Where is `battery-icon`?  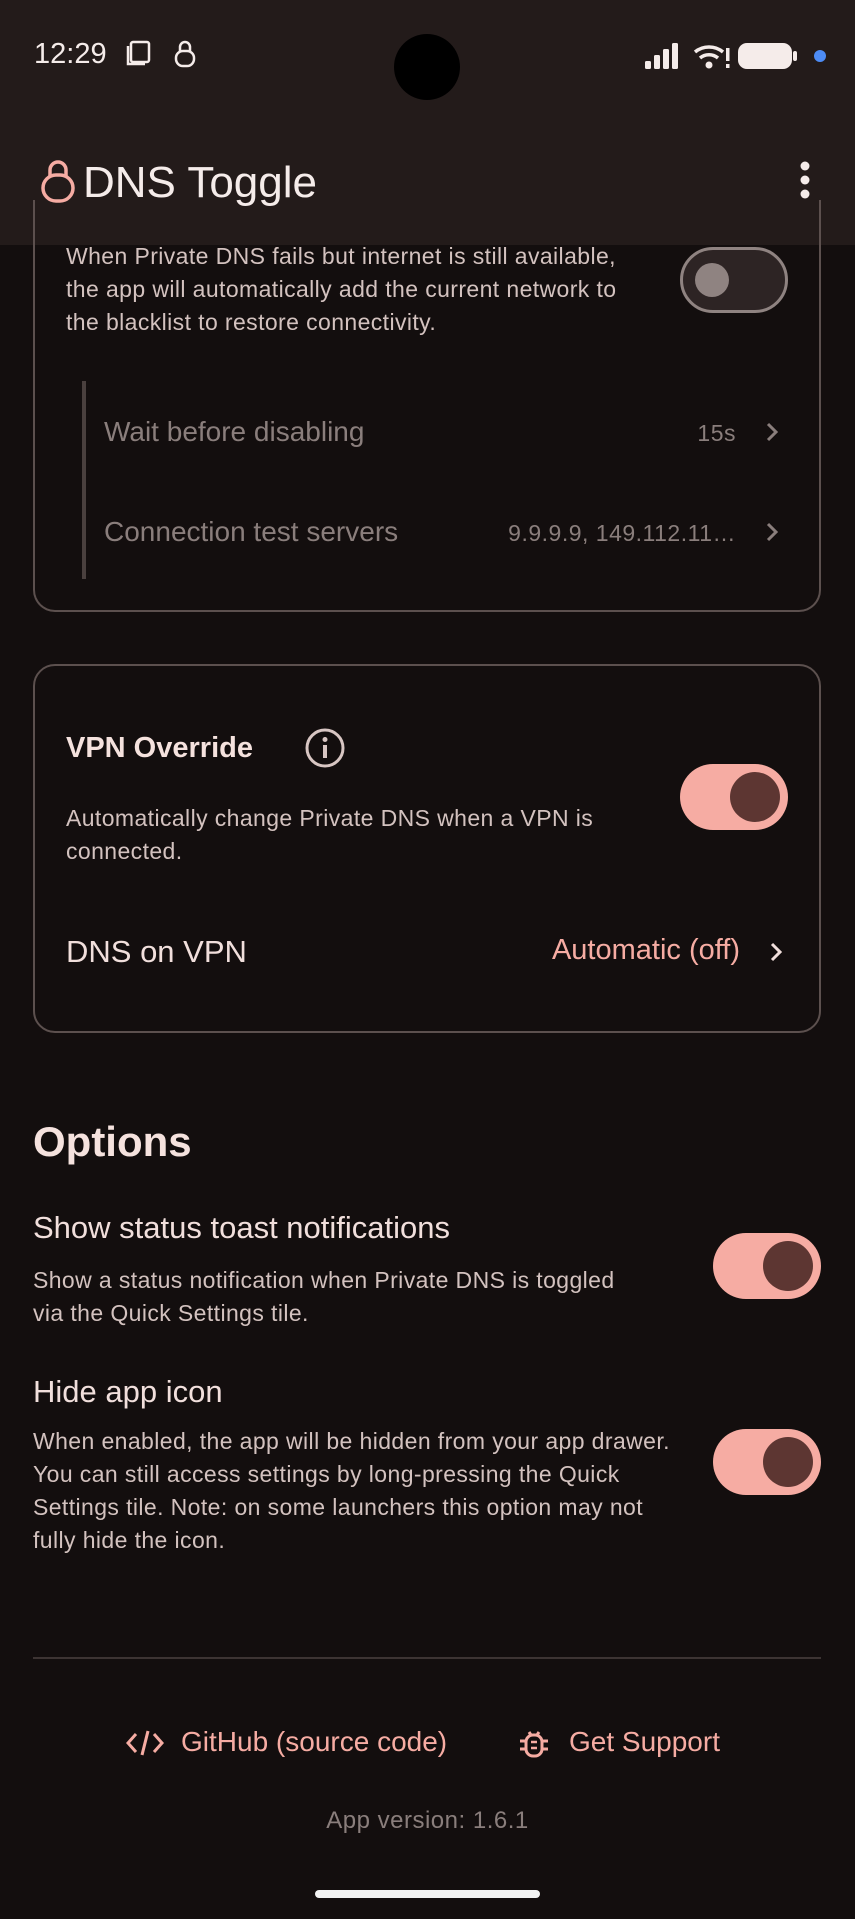 battery-icon is located at coordinates (767, 56).